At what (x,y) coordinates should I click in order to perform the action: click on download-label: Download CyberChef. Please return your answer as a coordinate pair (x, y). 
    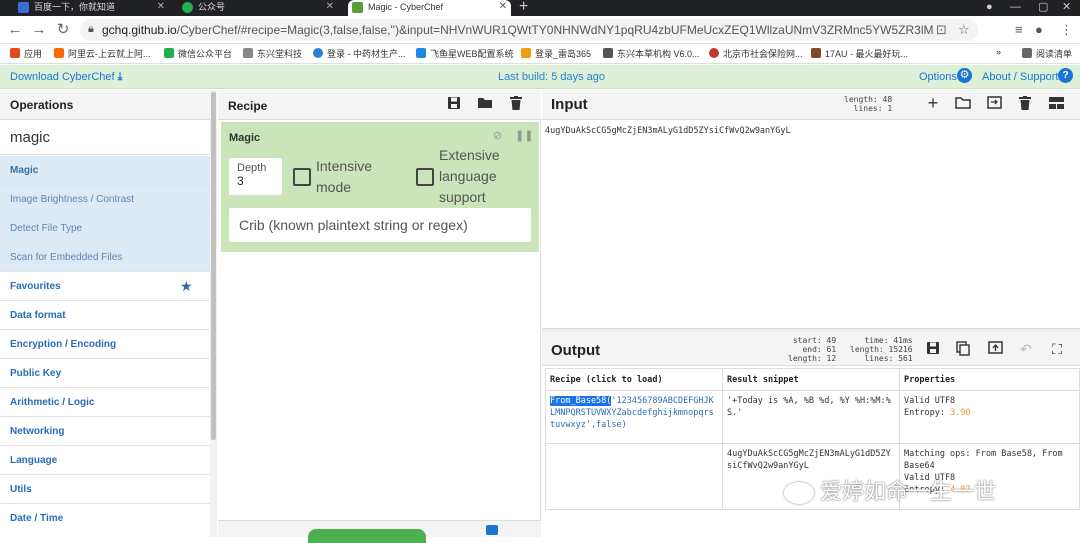
    Looking at the image, I should click on (62, 77).